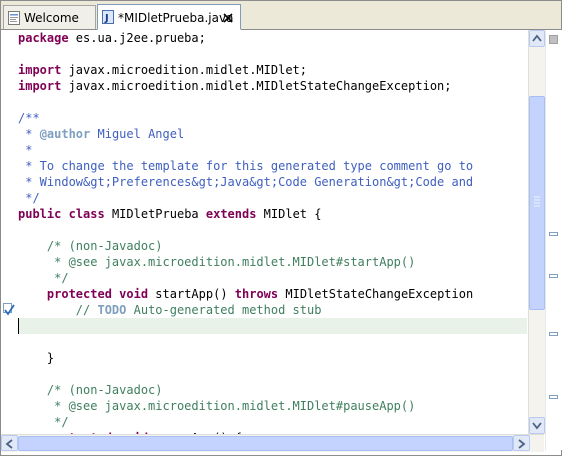 The image size is (562, 456). Describe the element at coordinates (184, 70) in the screenshot. I see `code-token: javax.microedition.midlet.MIDlet;` at that location.